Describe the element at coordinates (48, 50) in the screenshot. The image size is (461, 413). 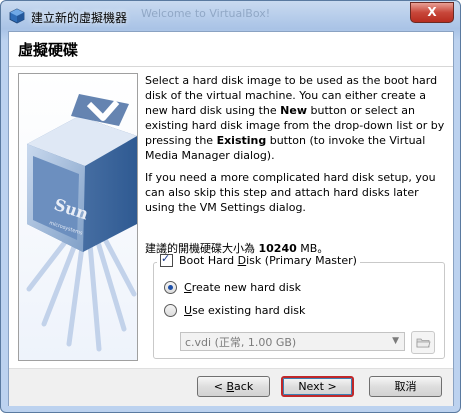
I see `page-title: 虛擬硬碟` at that location.